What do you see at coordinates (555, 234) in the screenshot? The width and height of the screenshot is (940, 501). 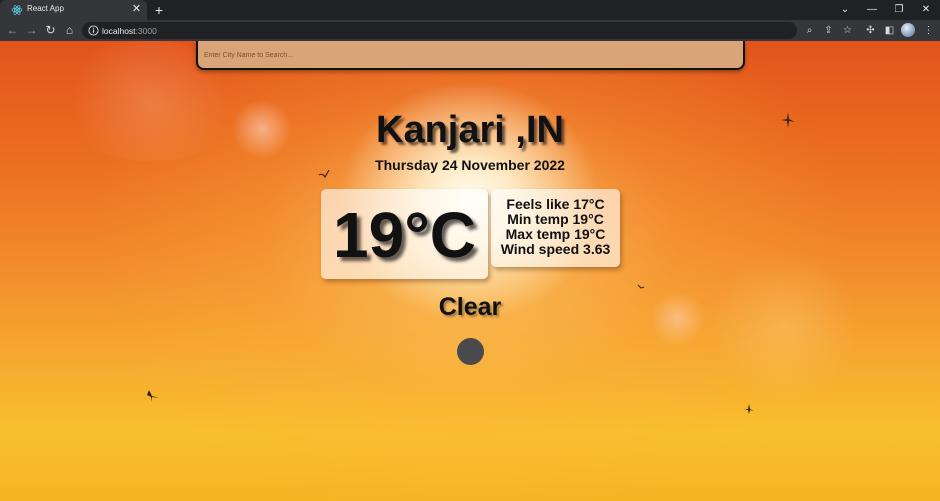 I see `max-temp: Max temp 19°C` at bounding box center [555, 234].